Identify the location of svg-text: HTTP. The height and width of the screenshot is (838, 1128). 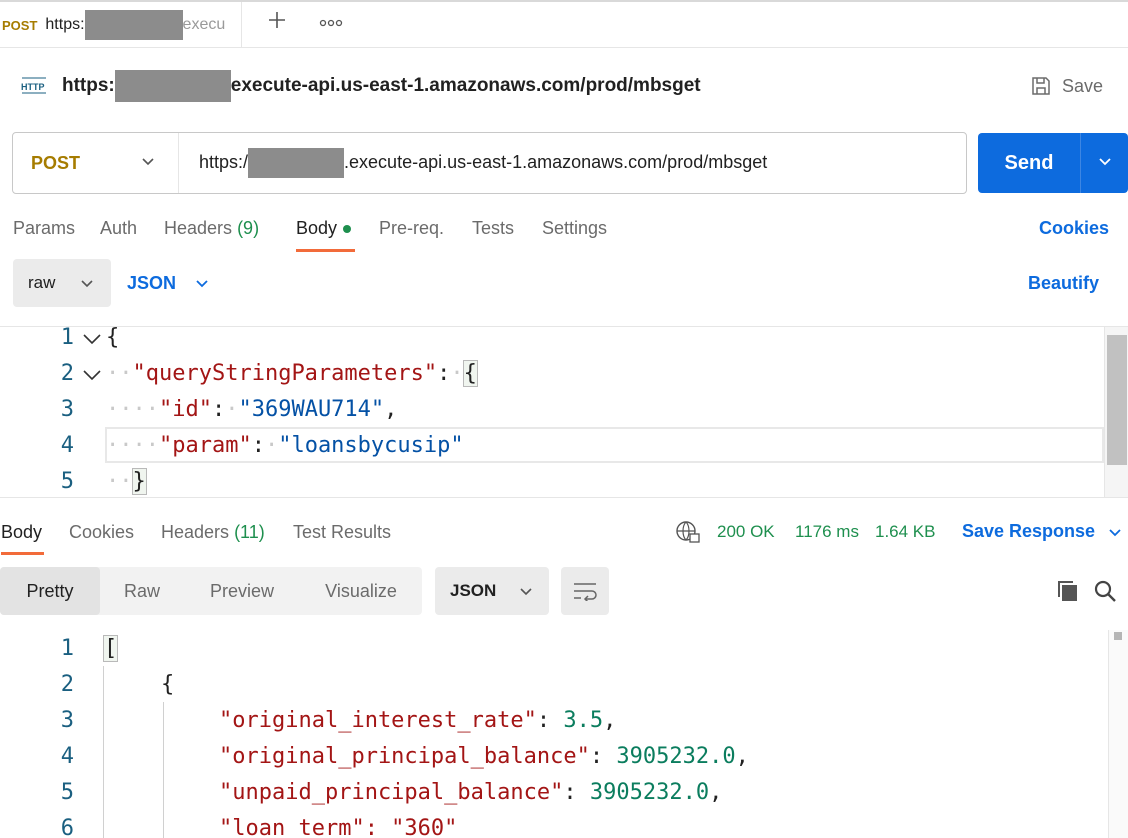
(33, 87).